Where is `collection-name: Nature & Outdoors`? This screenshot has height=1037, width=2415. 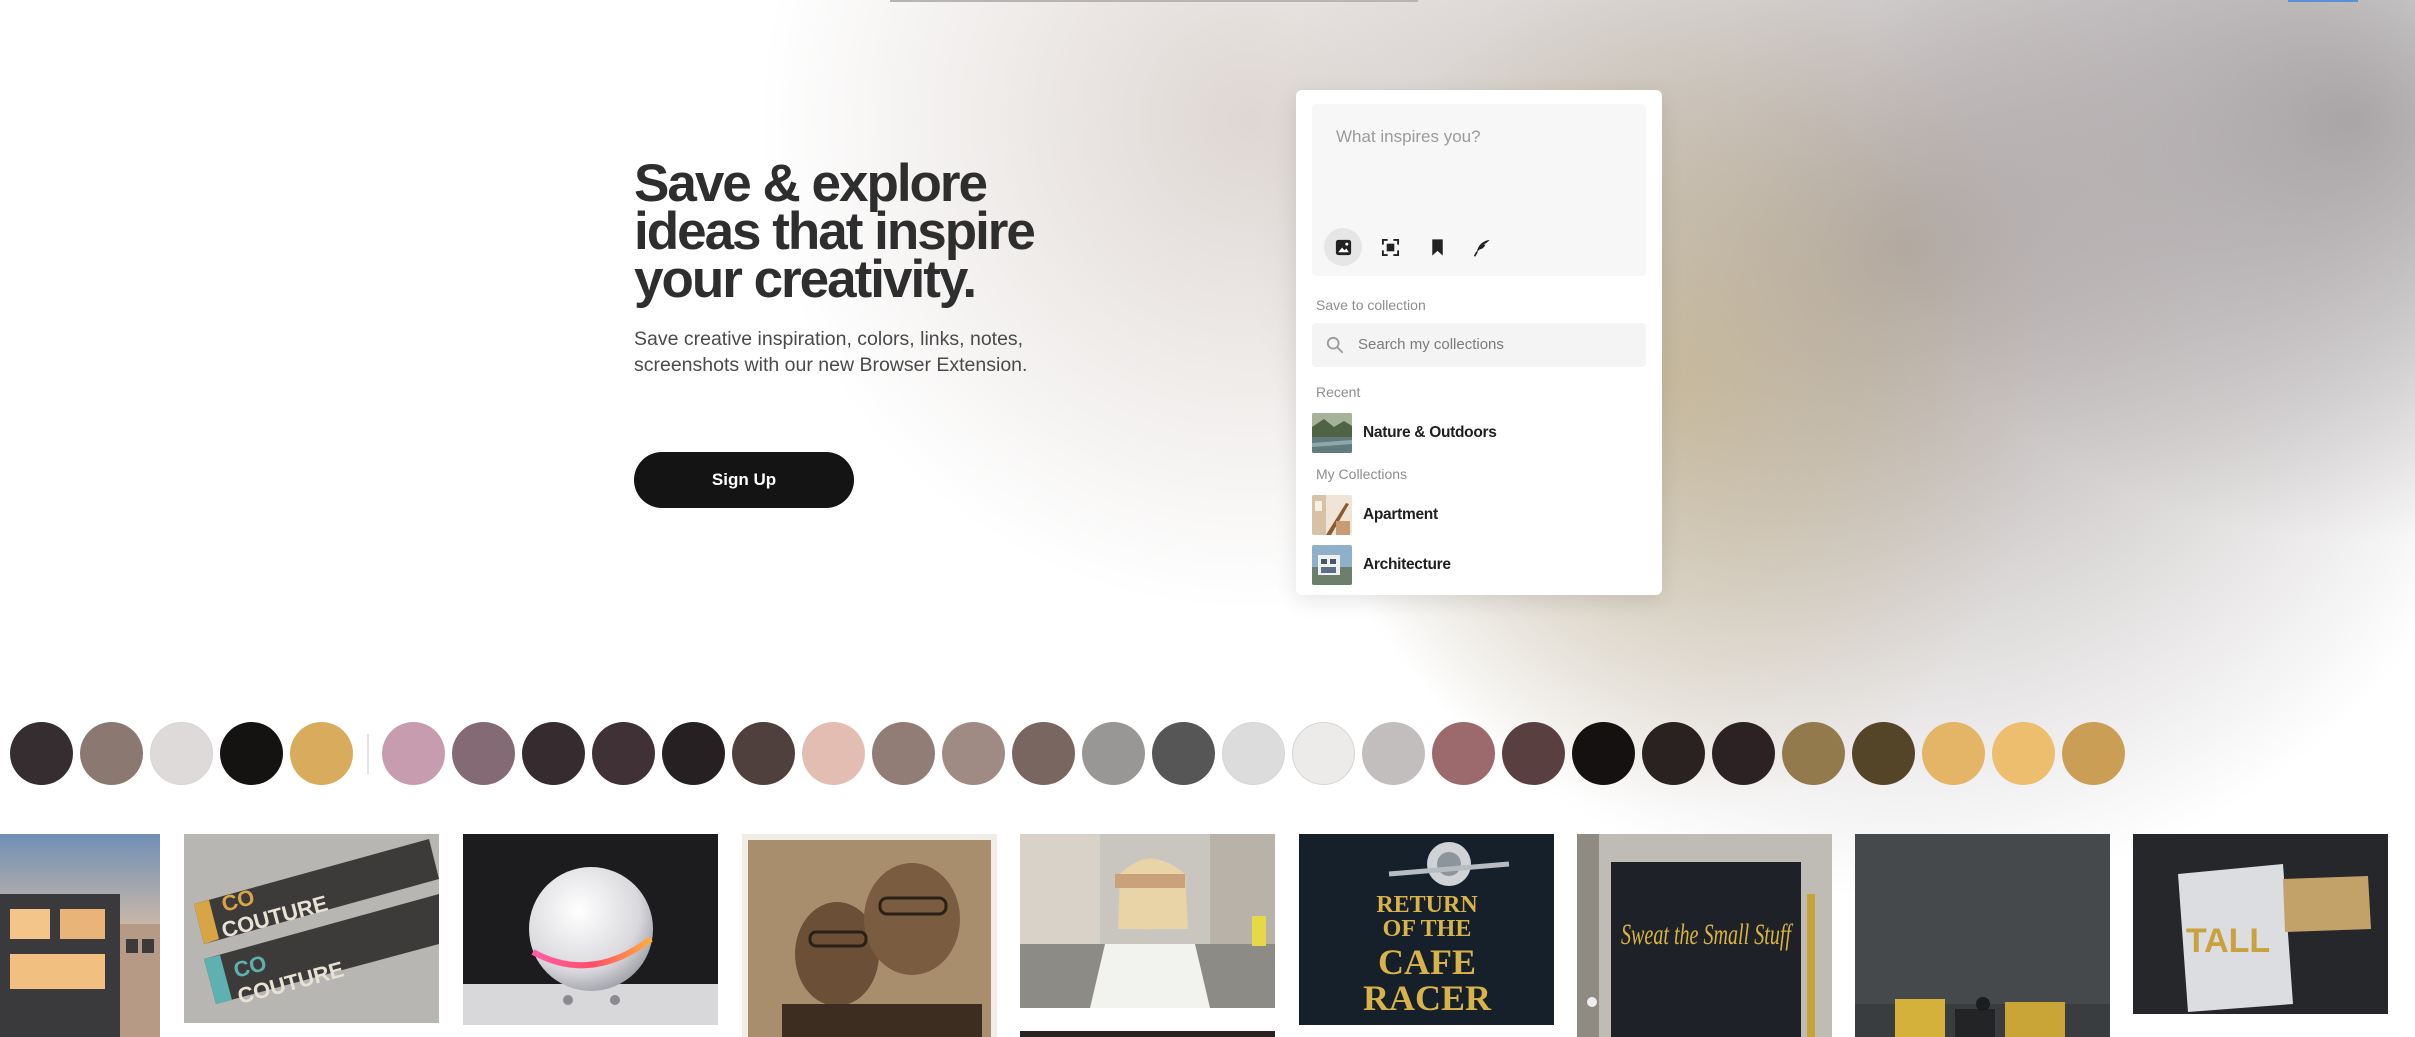 collection-name: Nature & Outdoors is located at coordinates (1430, 432).